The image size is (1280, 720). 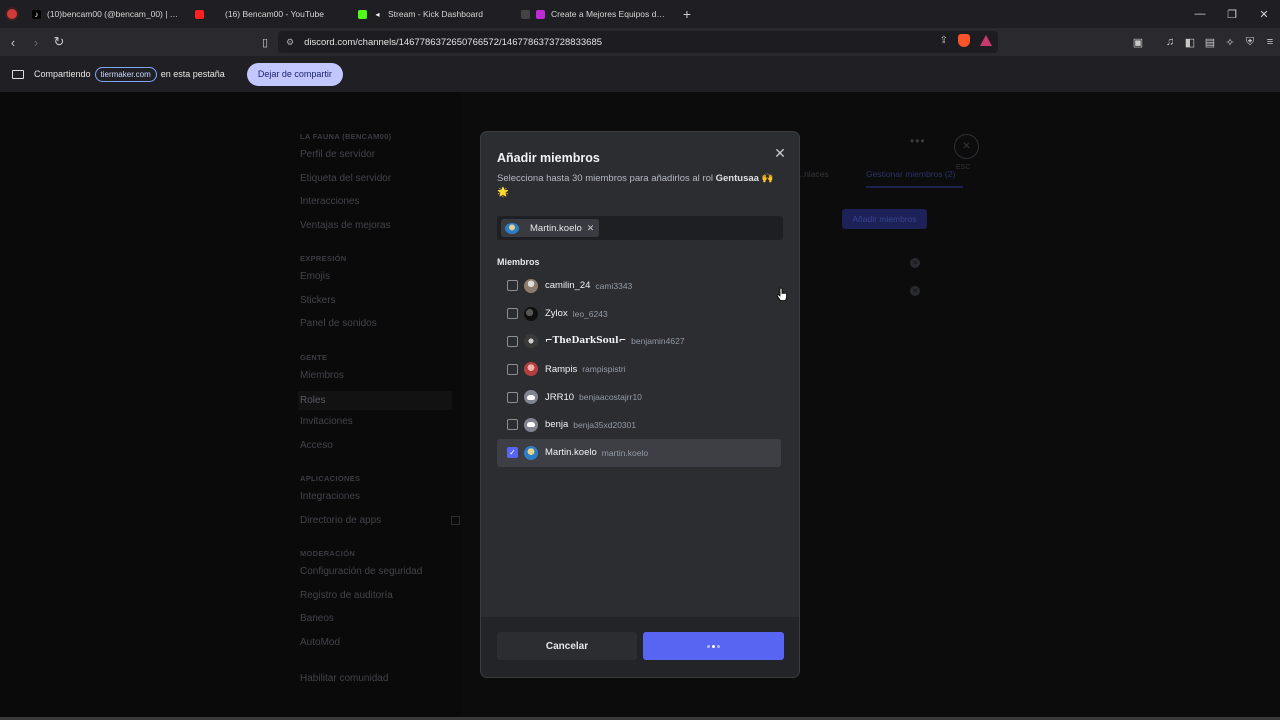 What do you see at coordinates (36, 14) in the screenshot?
I see `tiktok-icon: ♪` at bounding box center [36, 14].